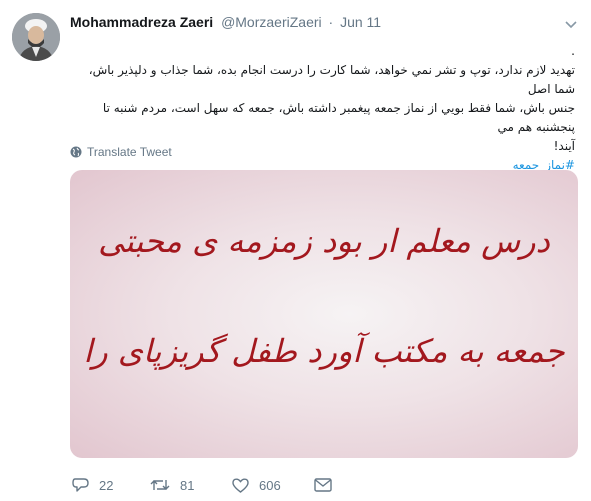 Image resolution: width=591 pixels, height=501 pixels. I want to click on translate-tweet-link: Translate Tweet, so click(121, 152).